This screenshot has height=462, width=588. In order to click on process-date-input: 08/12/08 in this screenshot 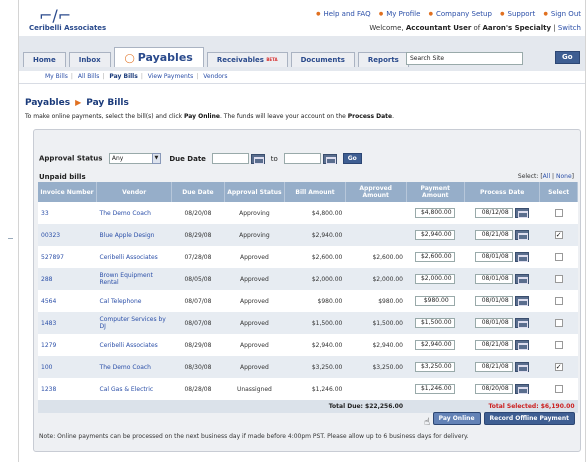, I will do `click(494, 213)`.